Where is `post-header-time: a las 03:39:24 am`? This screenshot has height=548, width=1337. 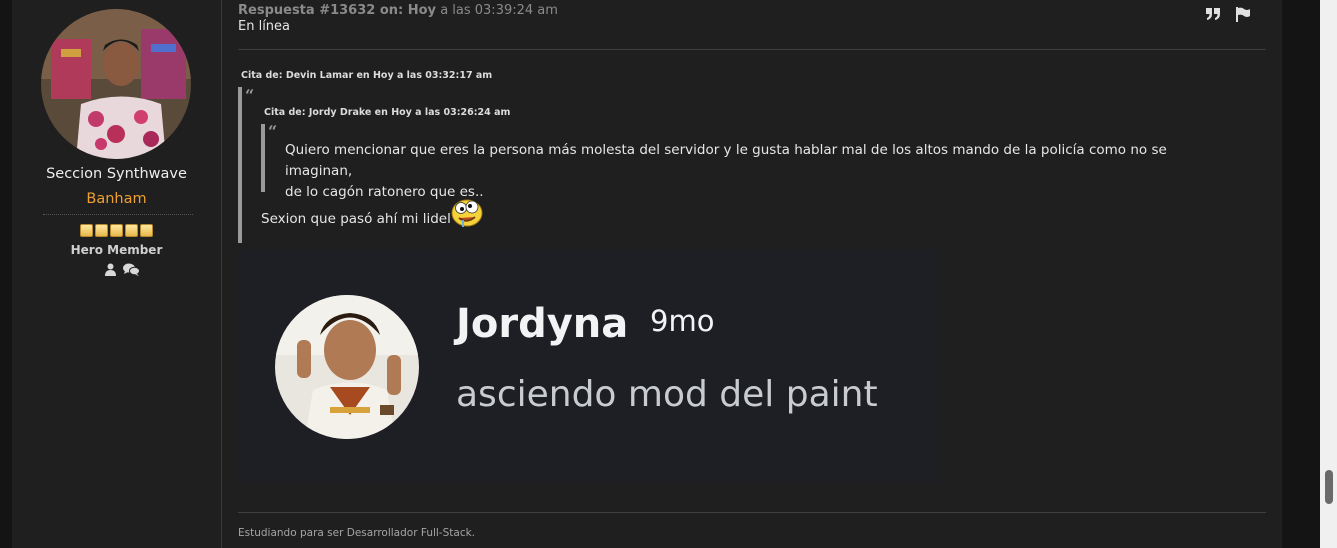
post-header-time: a las 03:39:24 am is located at coordinates (499, 10).